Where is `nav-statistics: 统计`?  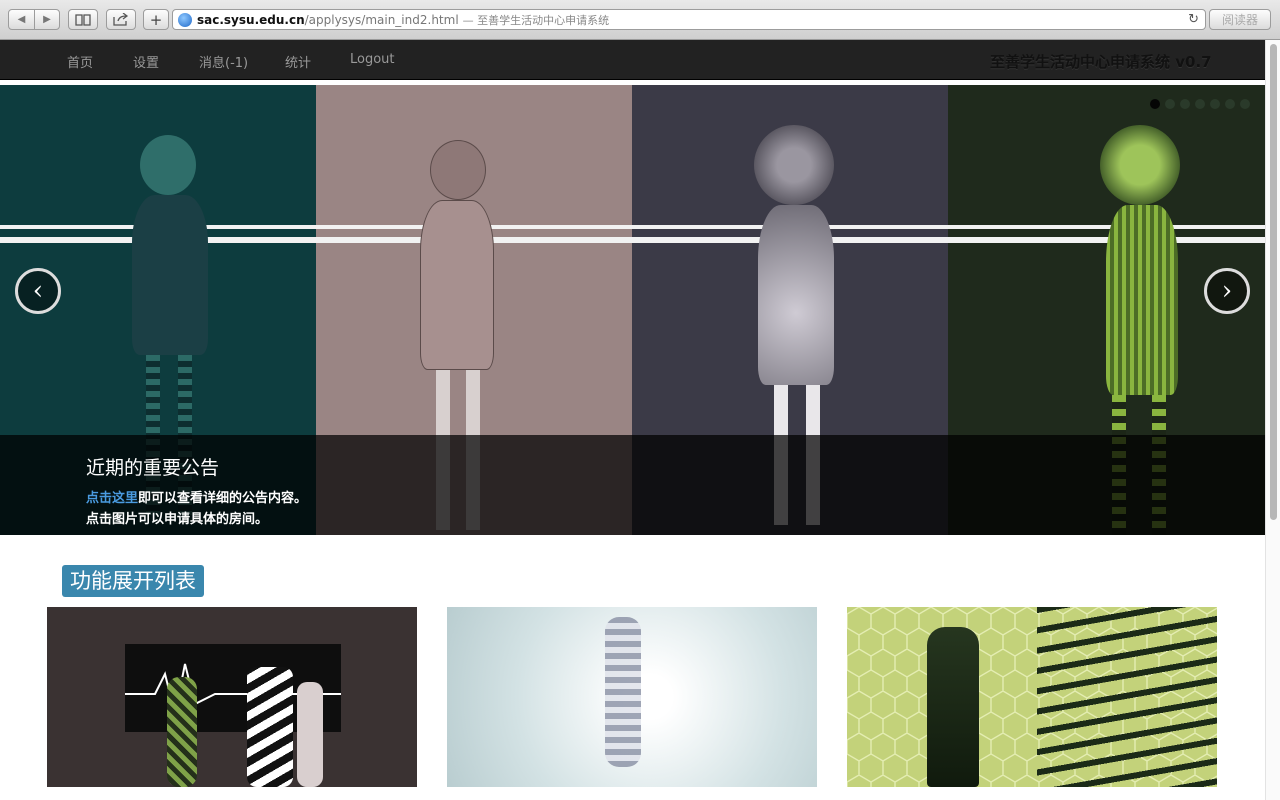
nav-statistics: 统计 is located at coordinates (298, 61).